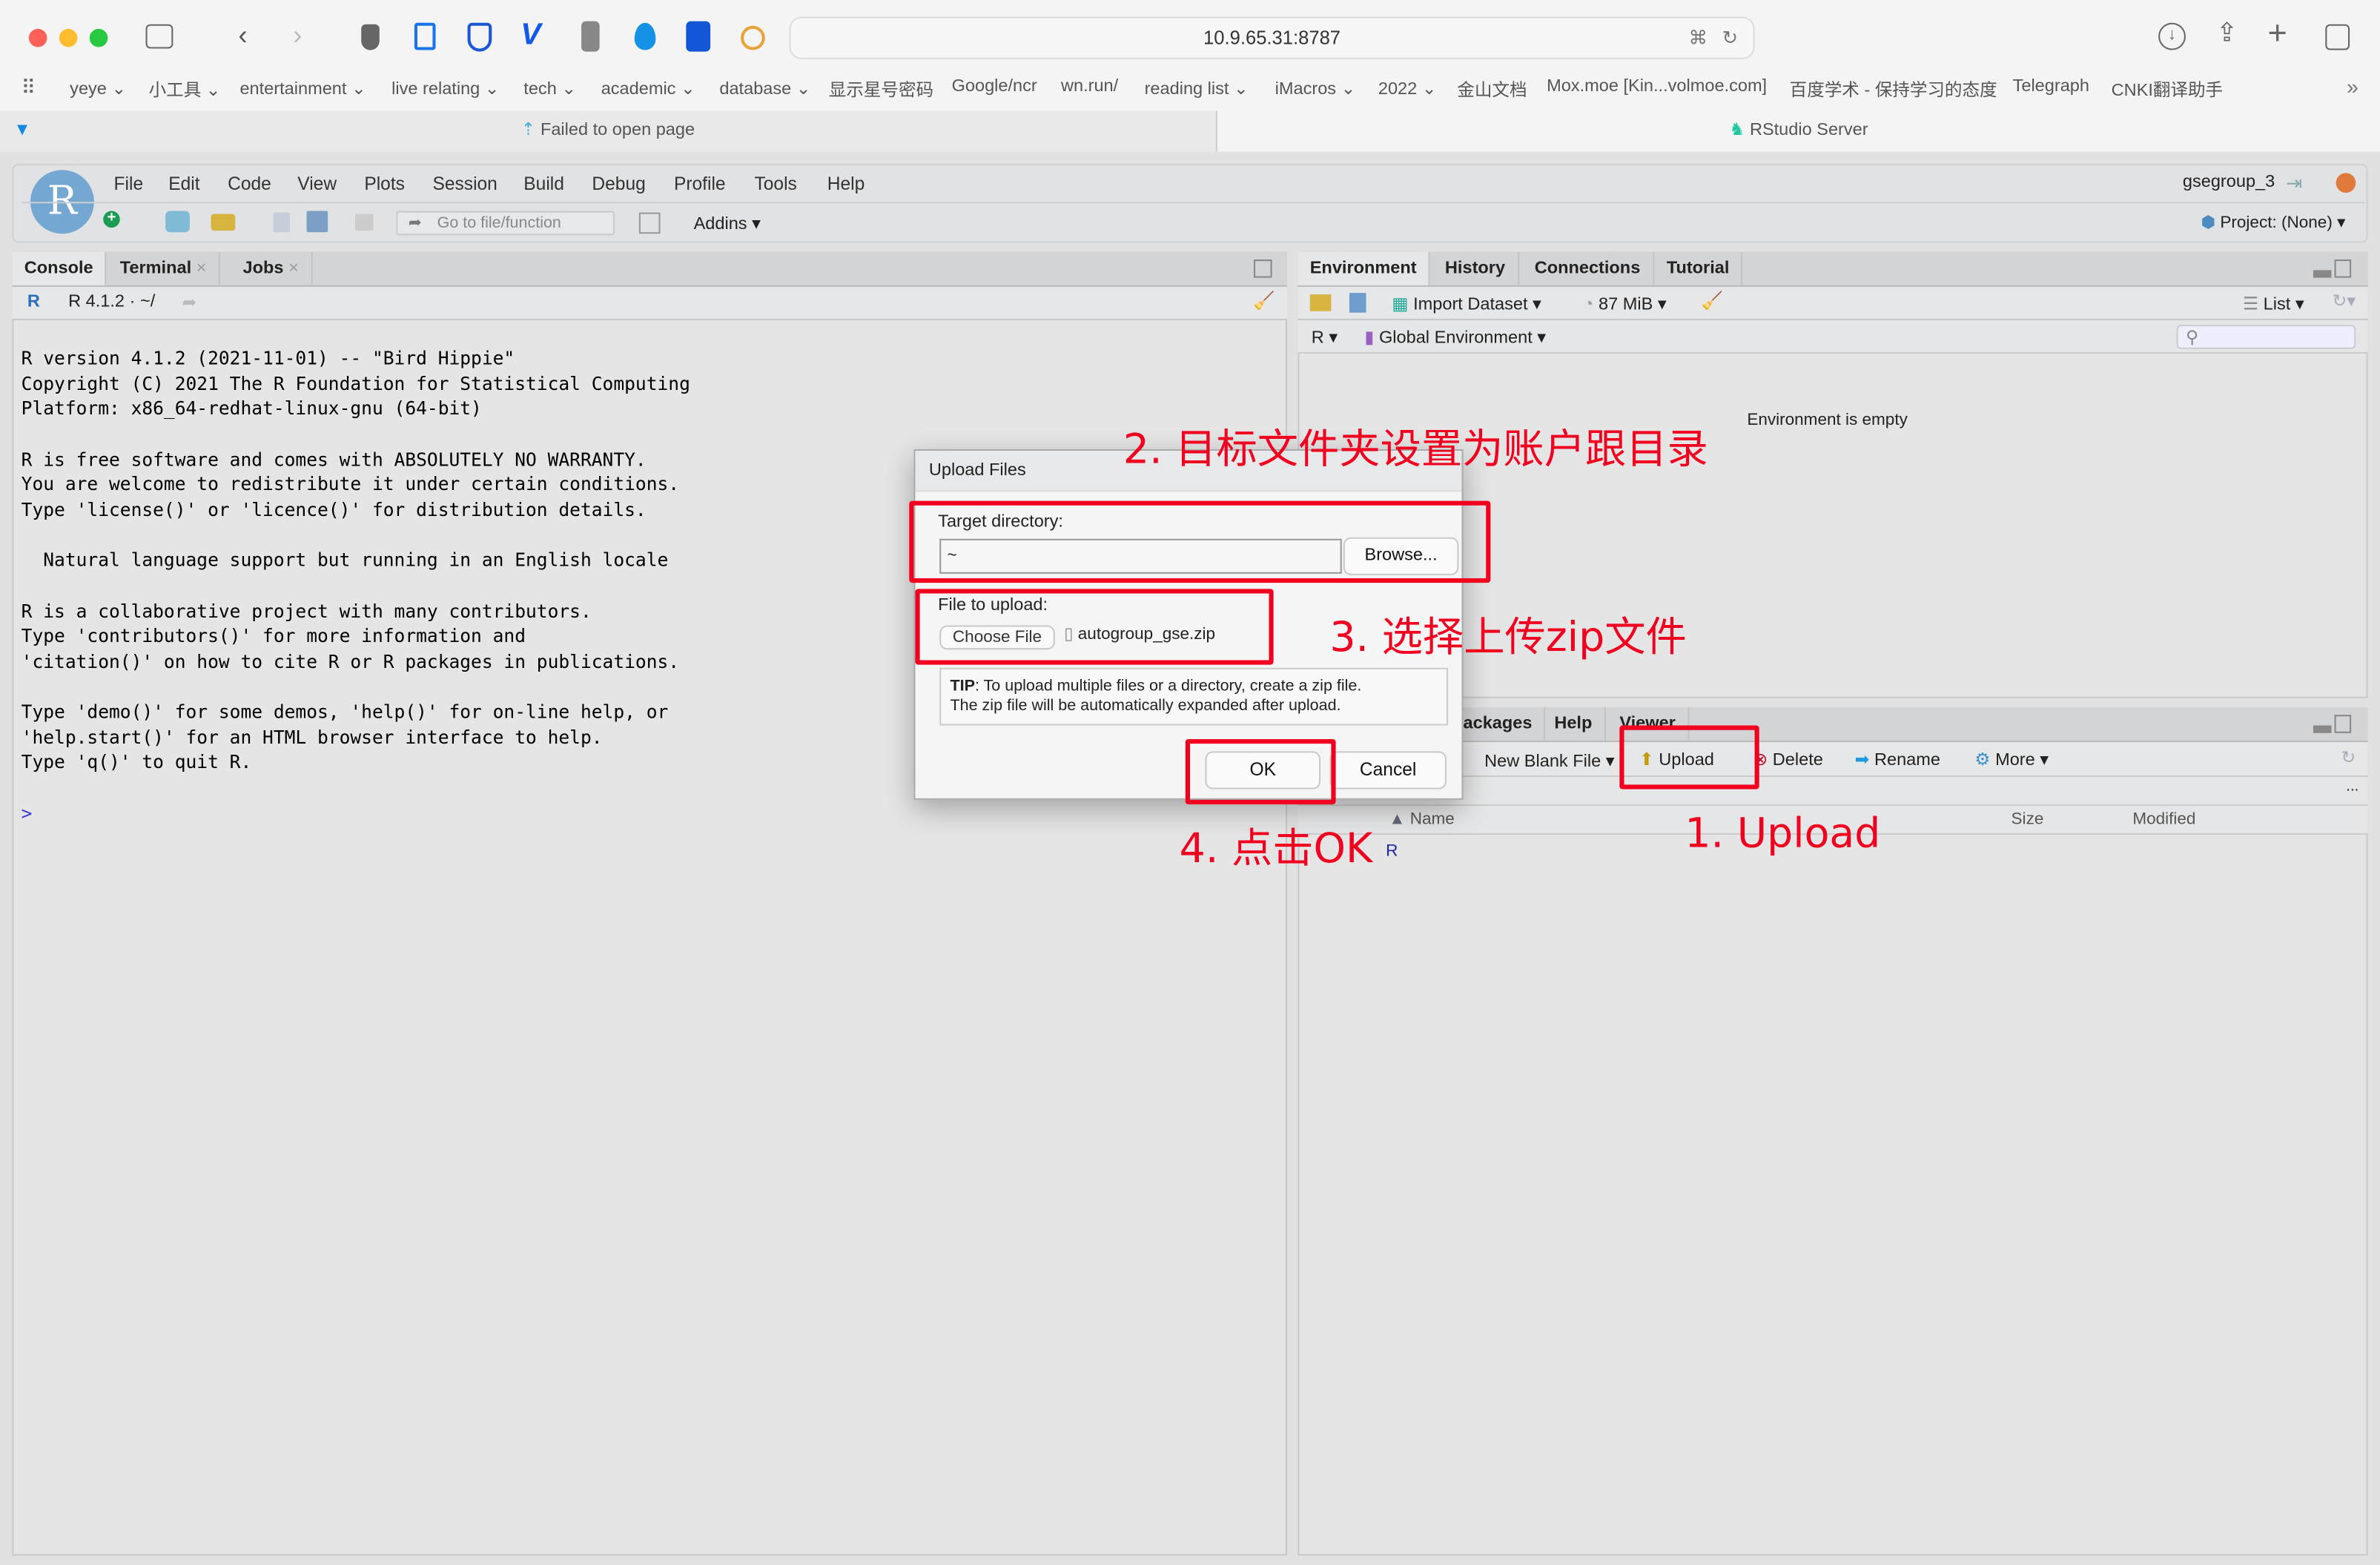 The image size is (2380, 1565). I want to click on bookmark-item: wn.run/, so click(1089, 86).